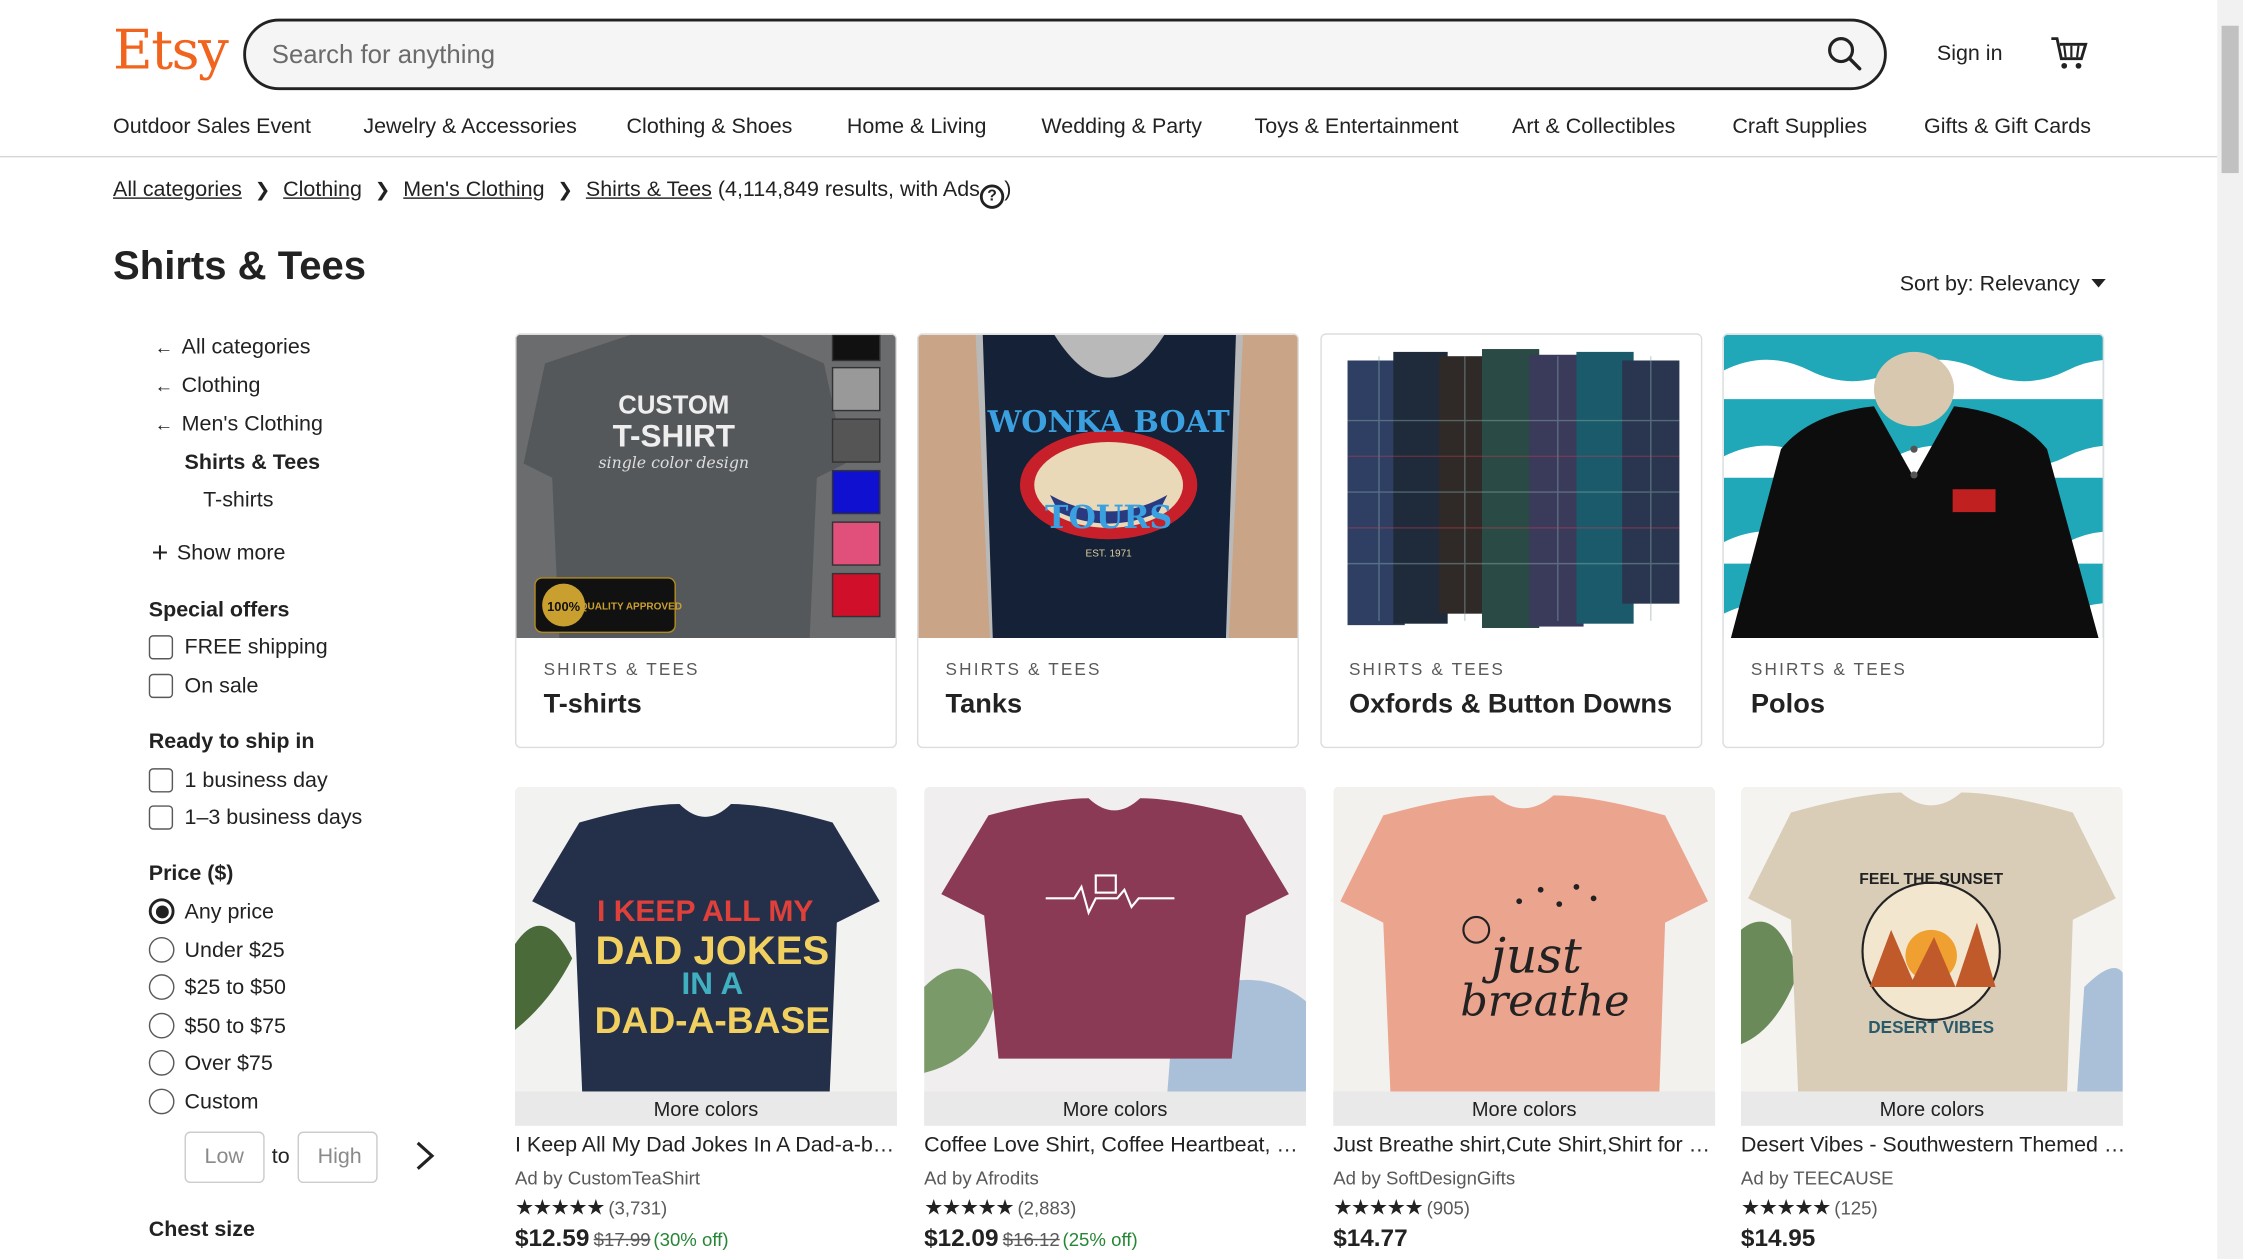 The image size is (2243, 1259). What do you see at coordinates (203, 686) in the screenshot?
I see `on-sale-checkbox: On sale` at bounding box center [203, 686].